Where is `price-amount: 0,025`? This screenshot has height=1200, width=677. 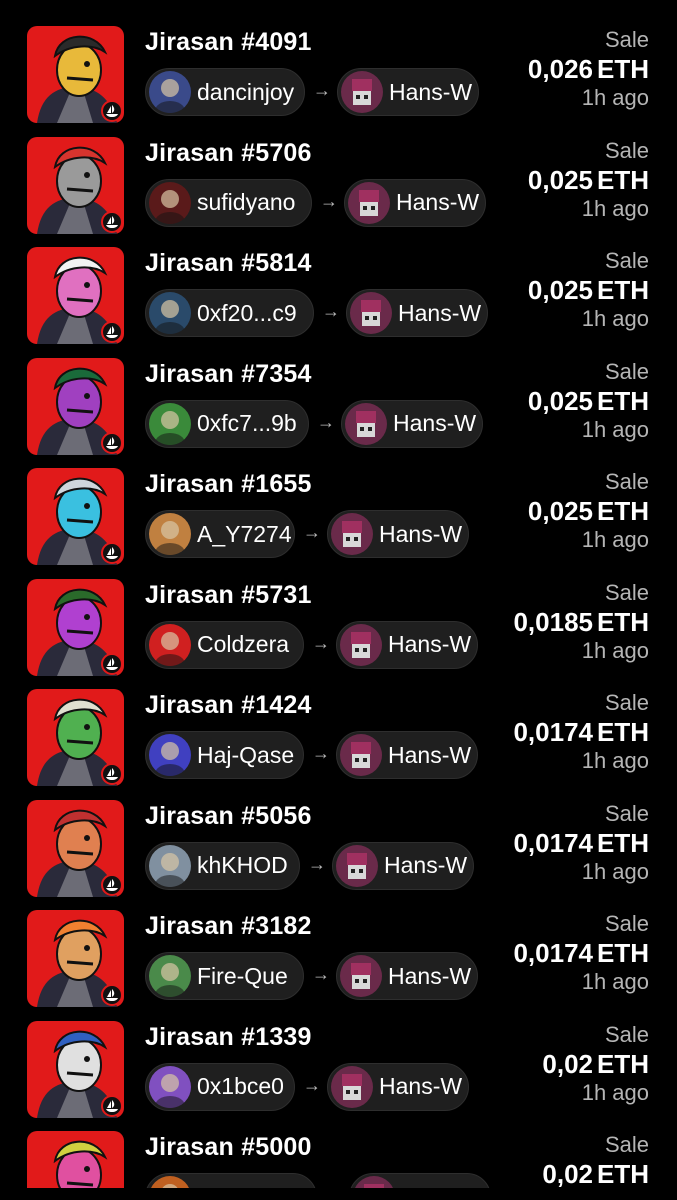 price-amount: 0,025 is located at coordinates (560, 400).